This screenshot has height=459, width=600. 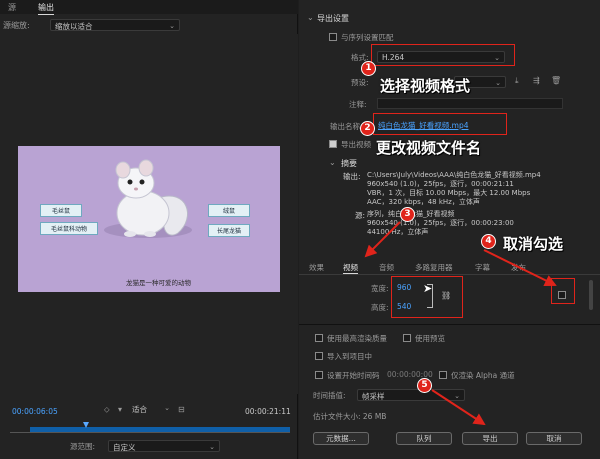 I want to click on annotation-arrows, so click(x=460, y=323).